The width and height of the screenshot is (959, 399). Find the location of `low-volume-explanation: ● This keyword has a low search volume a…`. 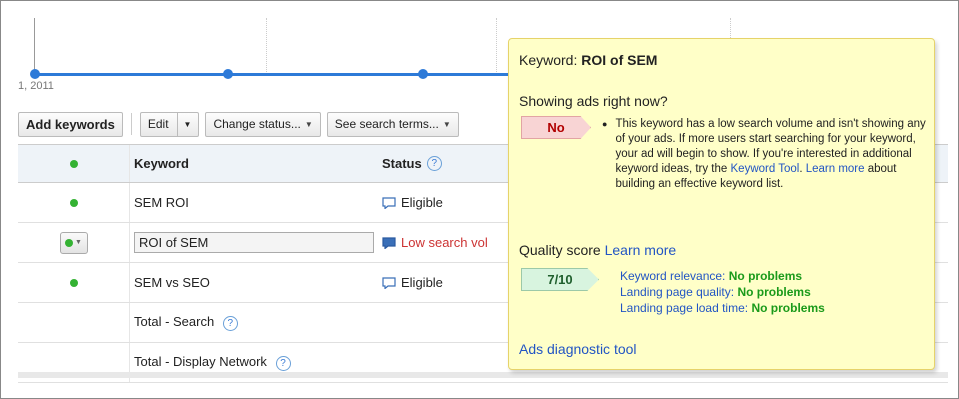

low-volume-explanation: ● This keyword has a low search volume a… is located at coordinates (764, 154).